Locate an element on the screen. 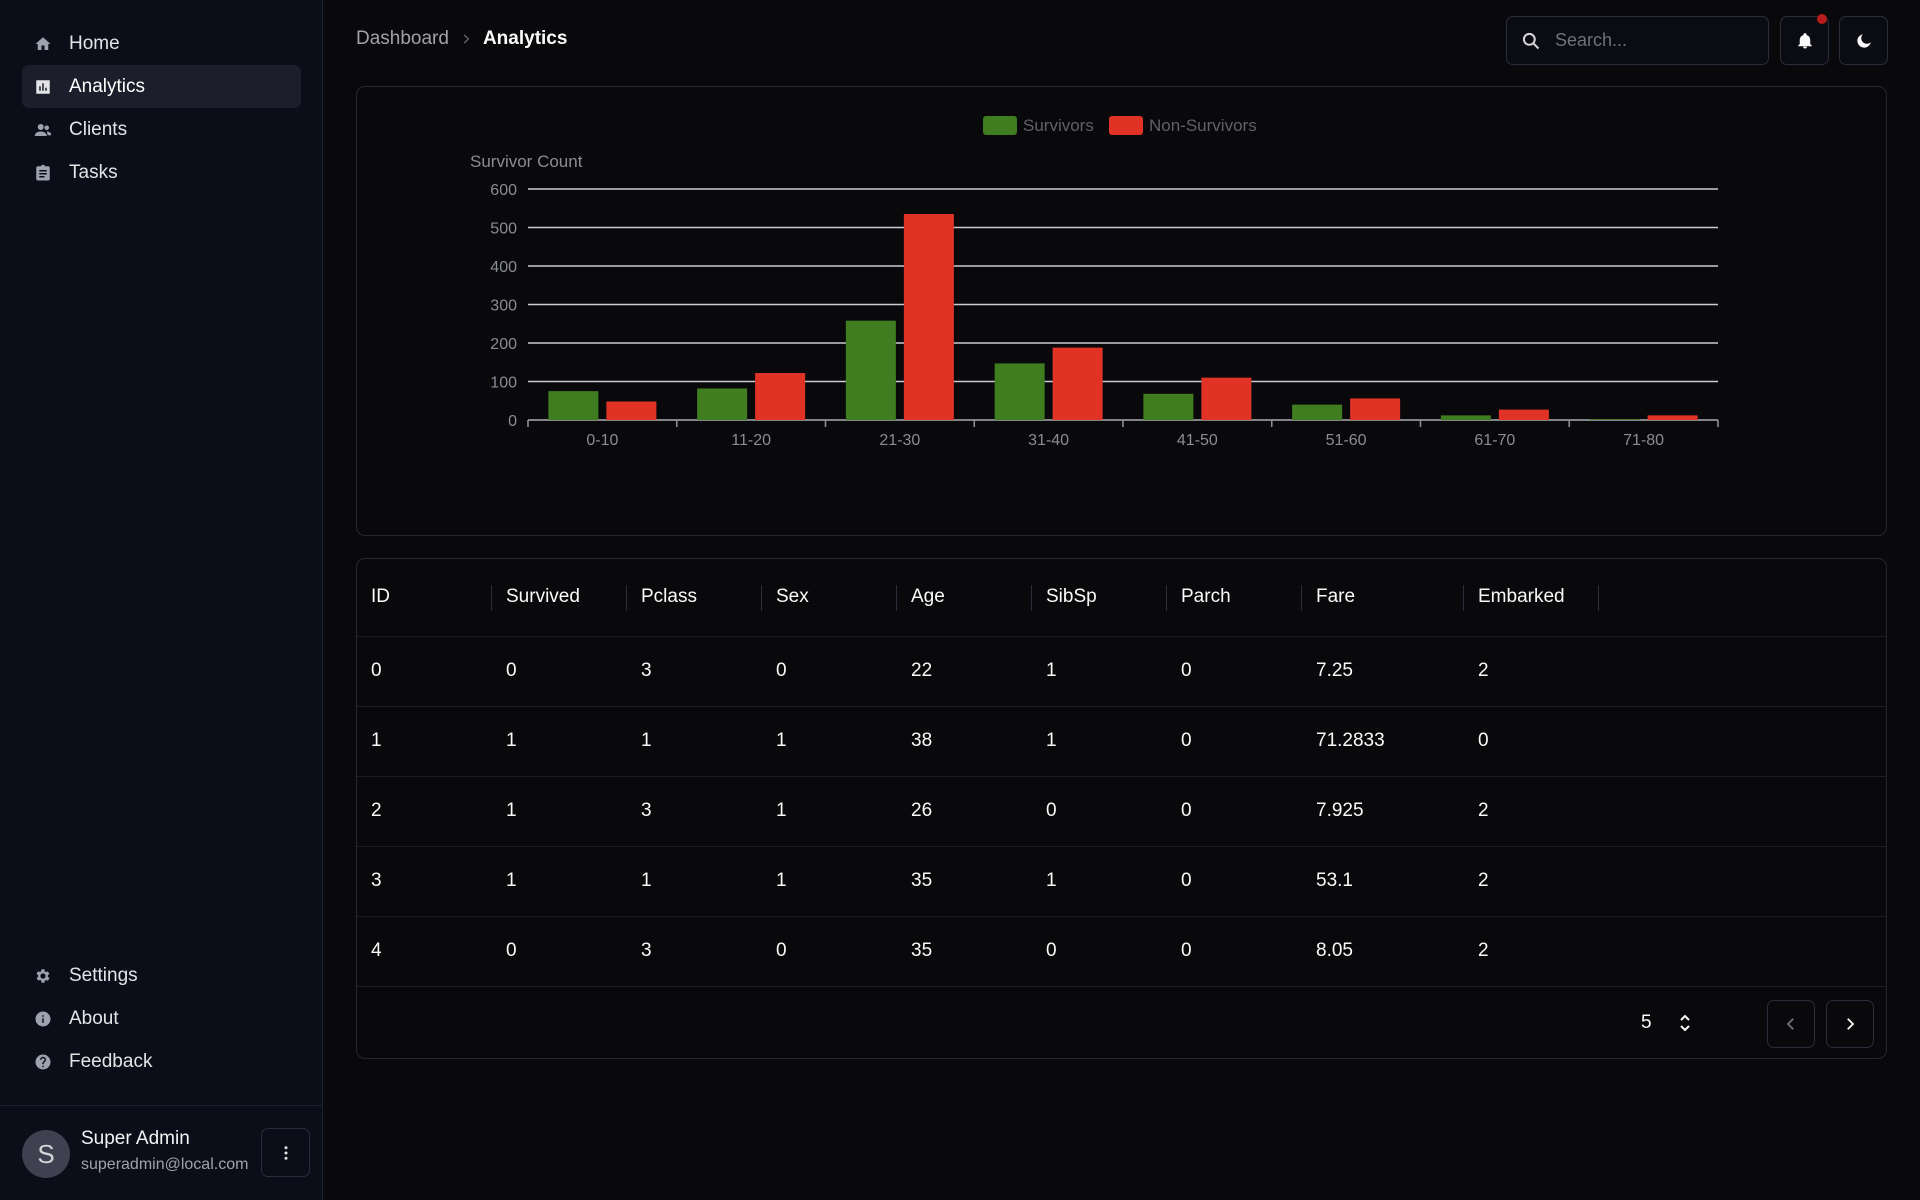 The image size is (1920, 1200). home-icon is located at coordinates (43, 44).